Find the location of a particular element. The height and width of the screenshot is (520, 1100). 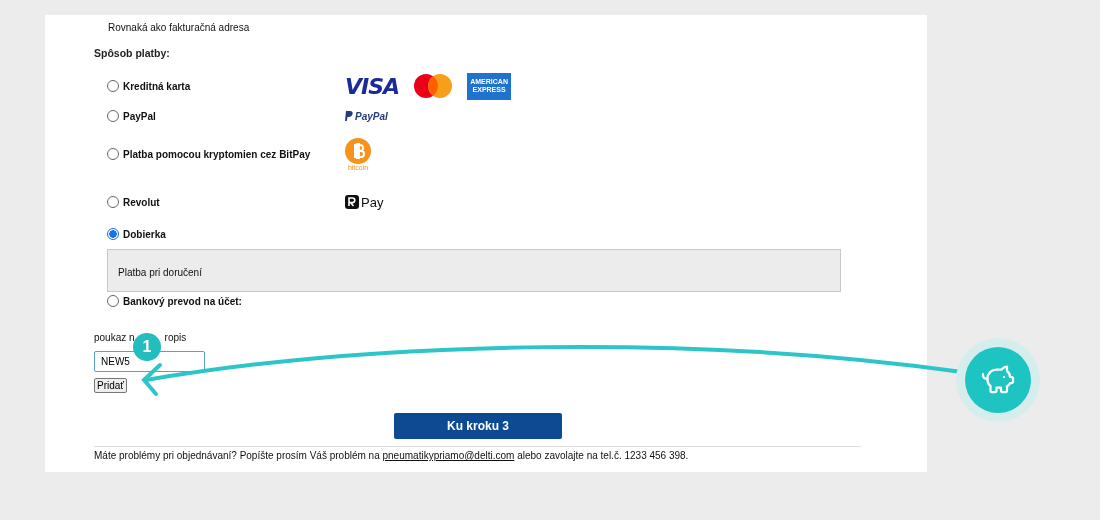

payment-option: Bankový prevod na účet: is located at coordinates (226, 301).